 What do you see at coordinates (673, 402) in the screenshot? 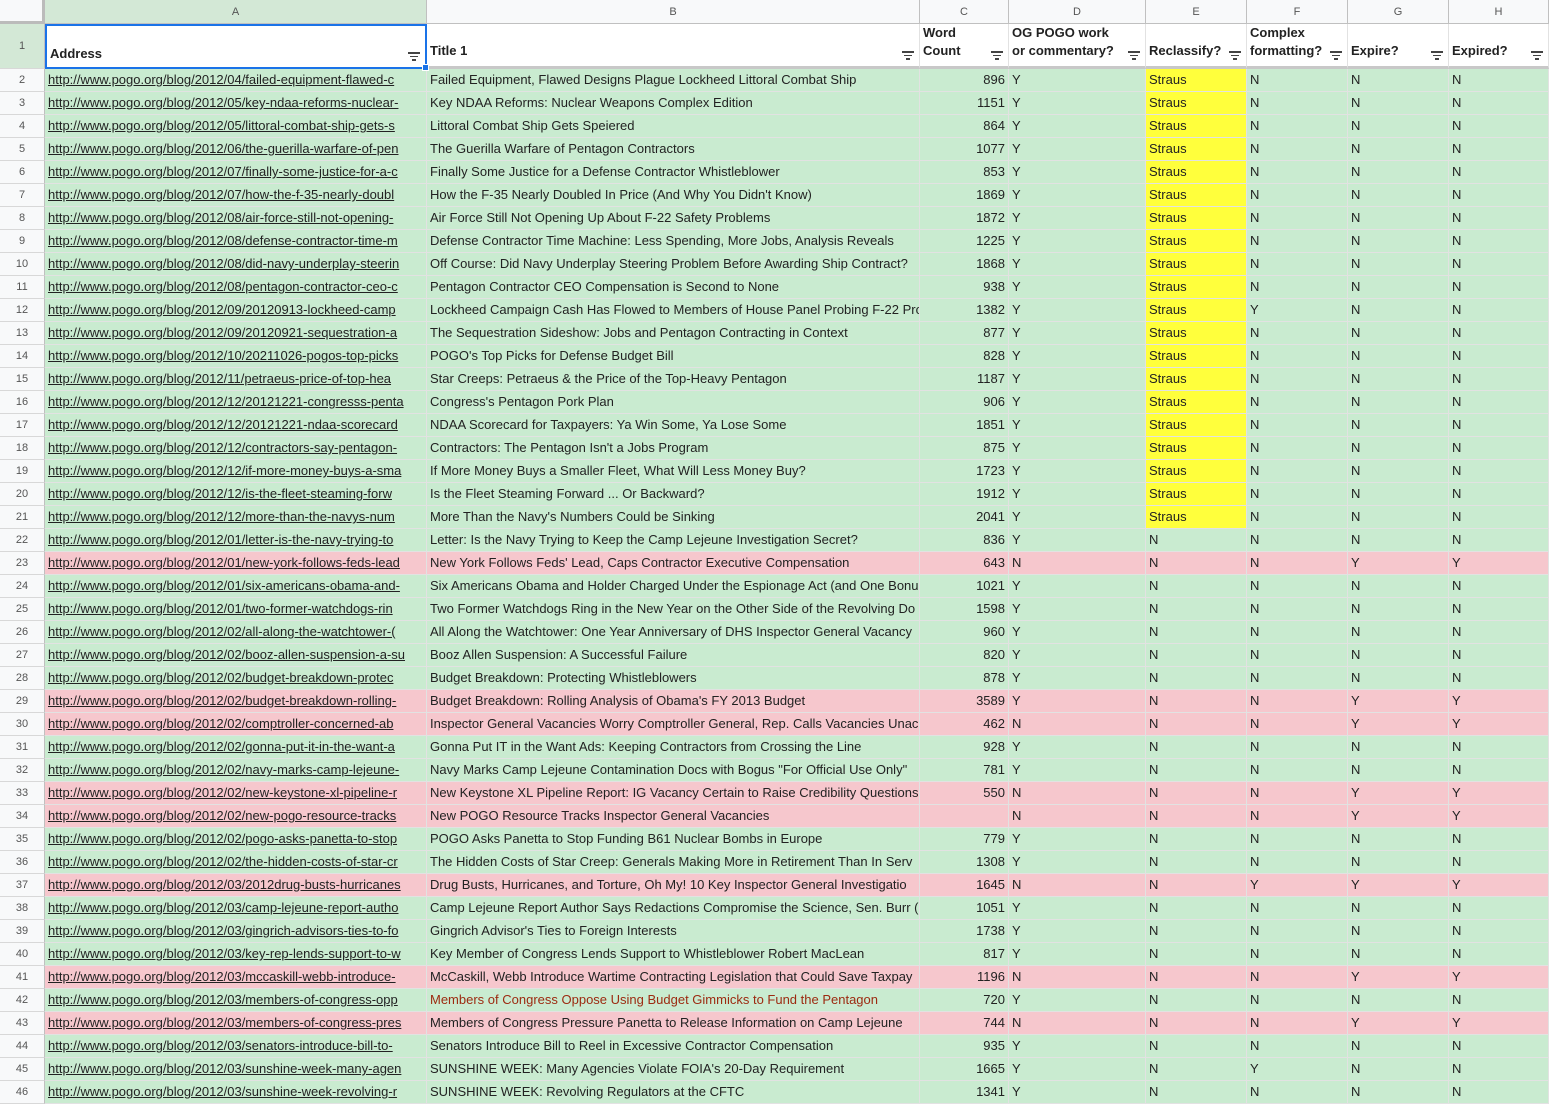
I see `title-cell: Congress's Pentagon Pork Plan` at bounding box center [673, 402].